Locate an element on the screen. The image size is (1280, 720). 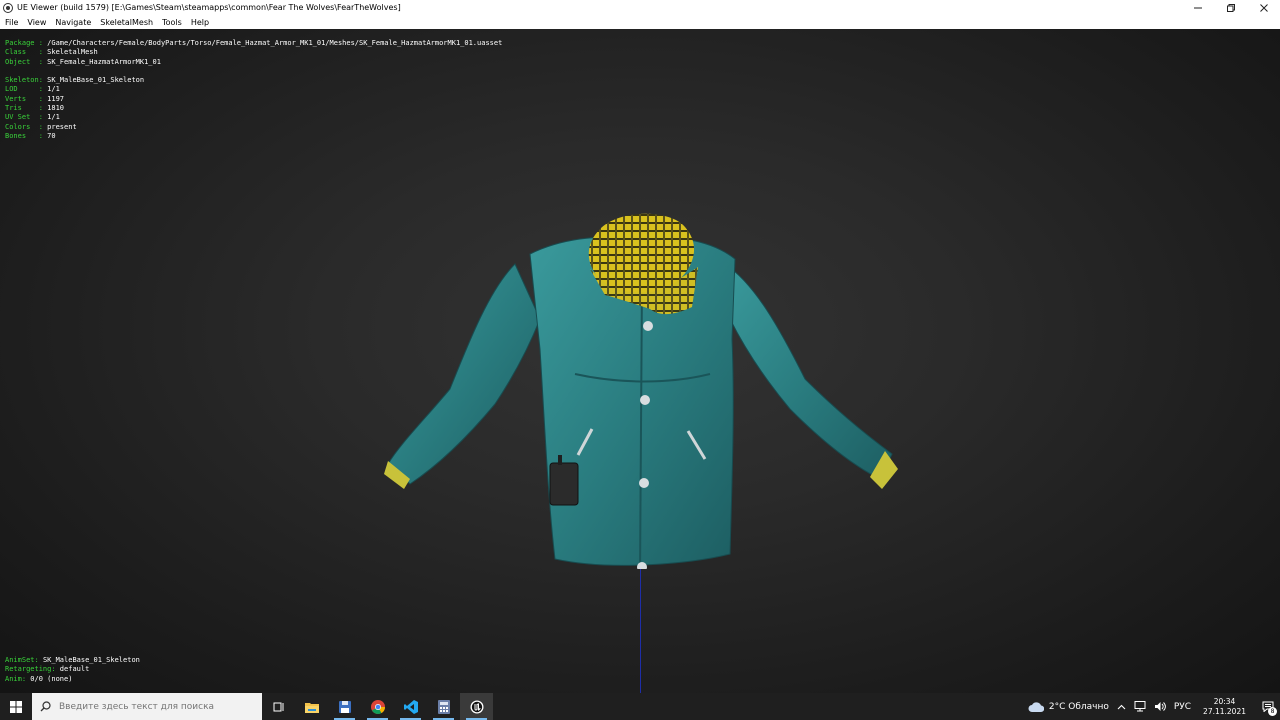
vscode-button is located at coordinates (410, 706).